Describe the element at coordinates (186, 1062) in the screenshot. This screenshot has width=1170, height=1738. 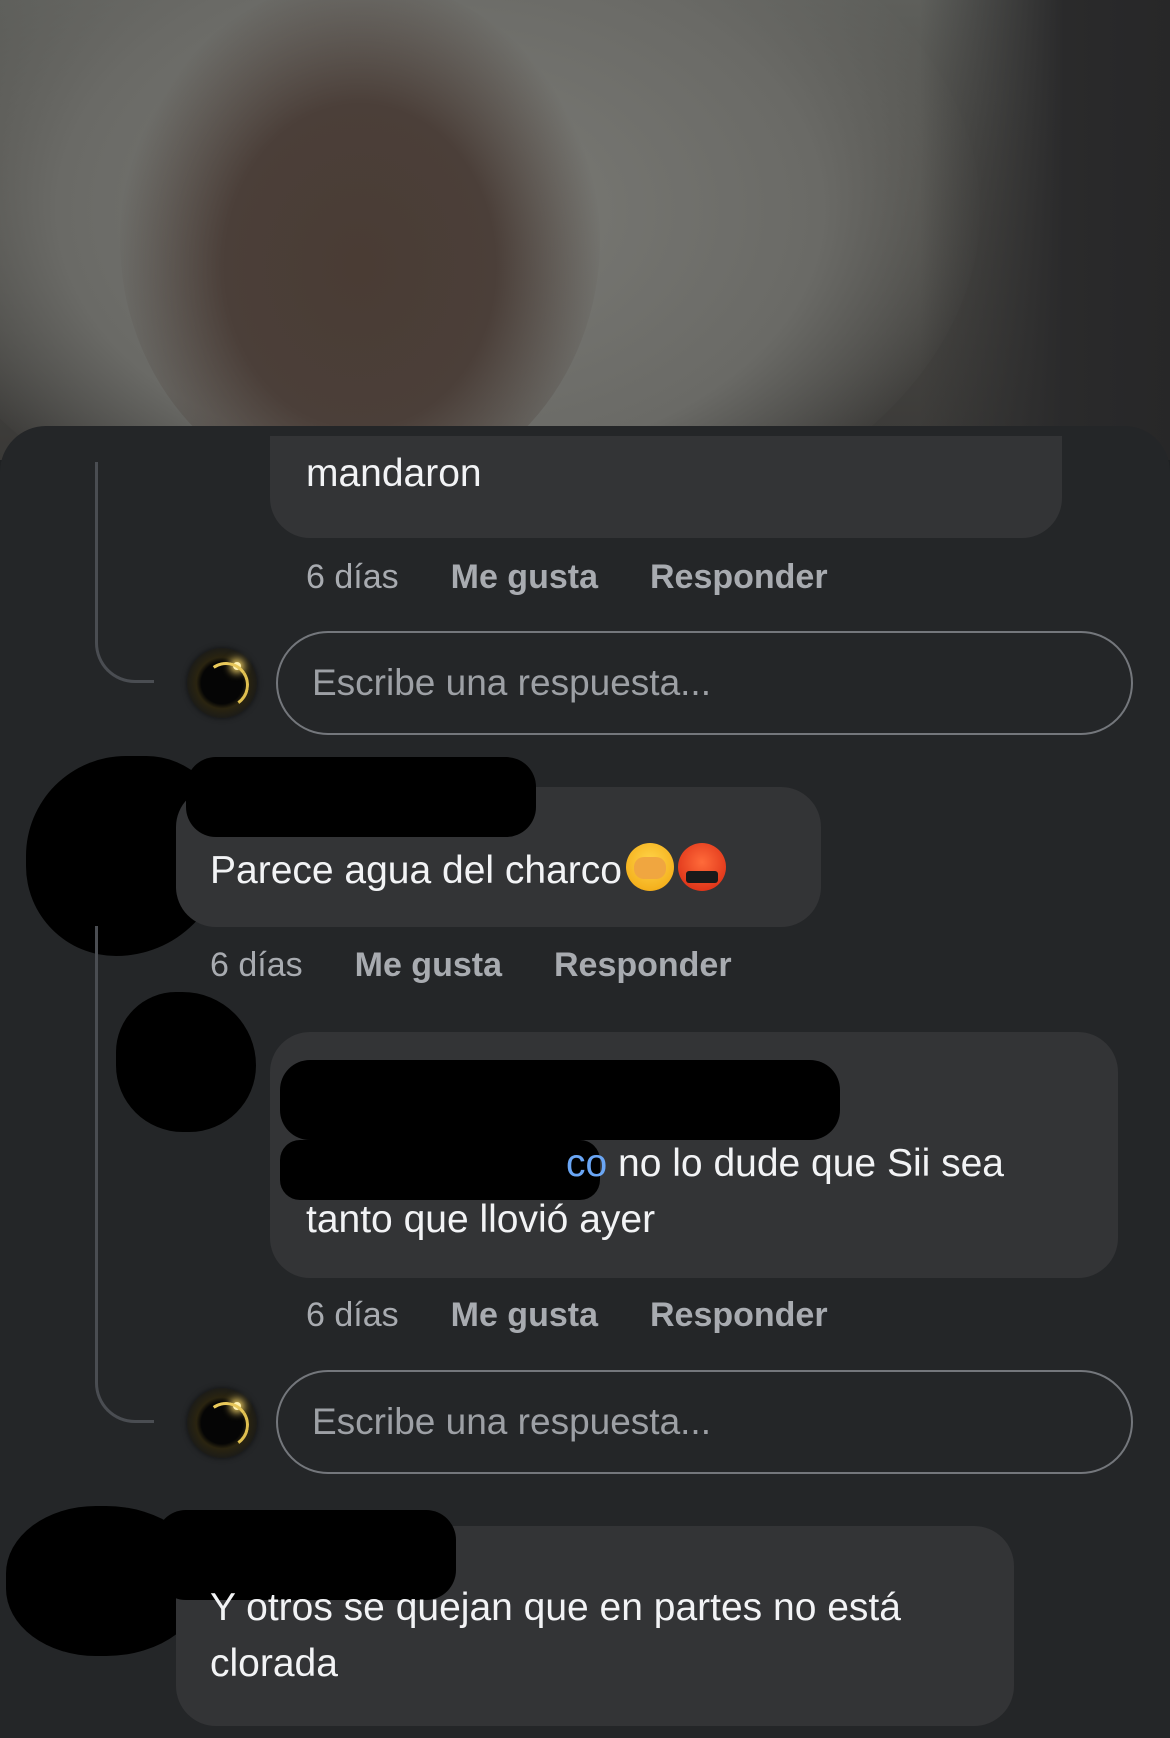
I see `redacted-avatar` at that location.